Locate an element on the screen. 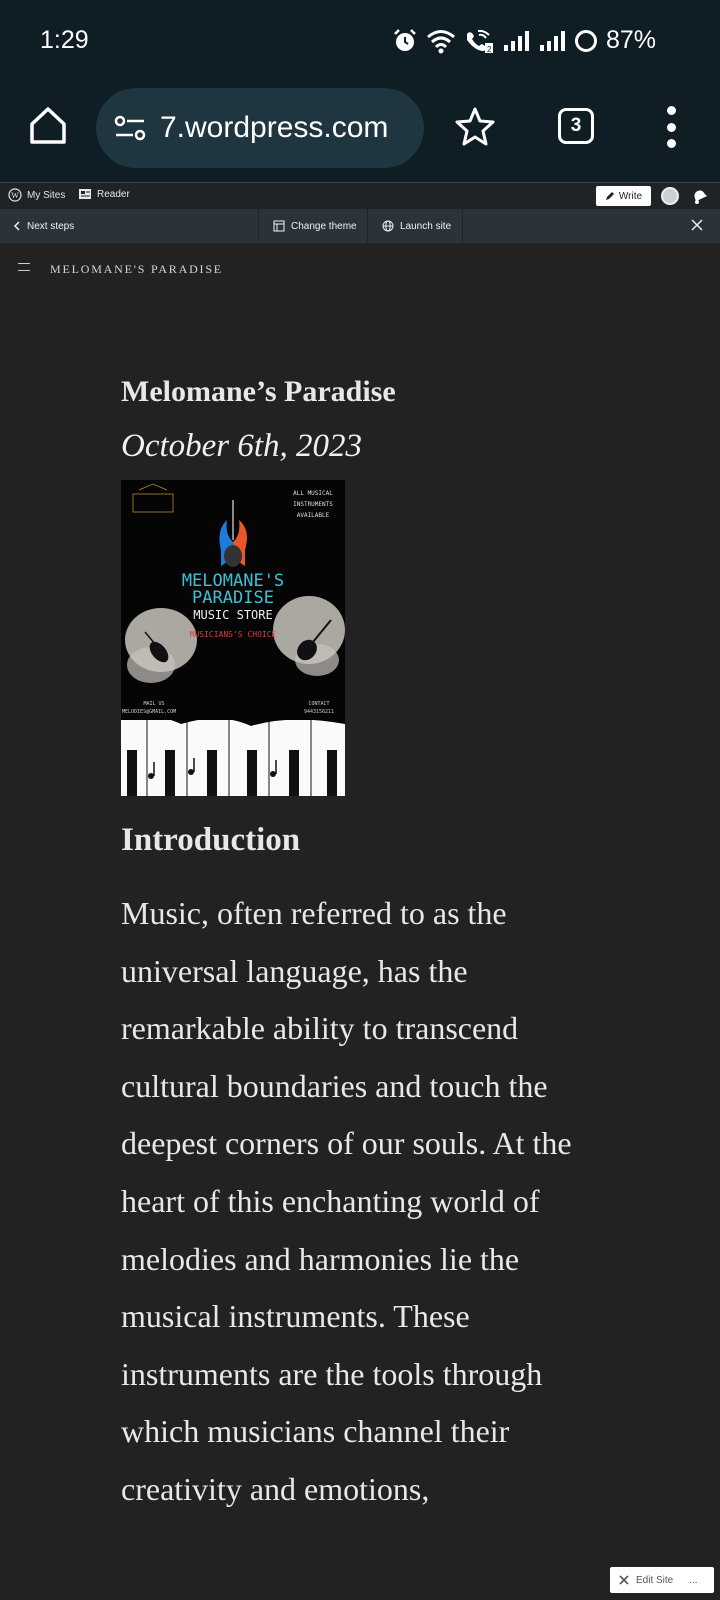 This screenshot has width=720, height=1600. notifications-bell-icon is located at coordinates (699, 196).